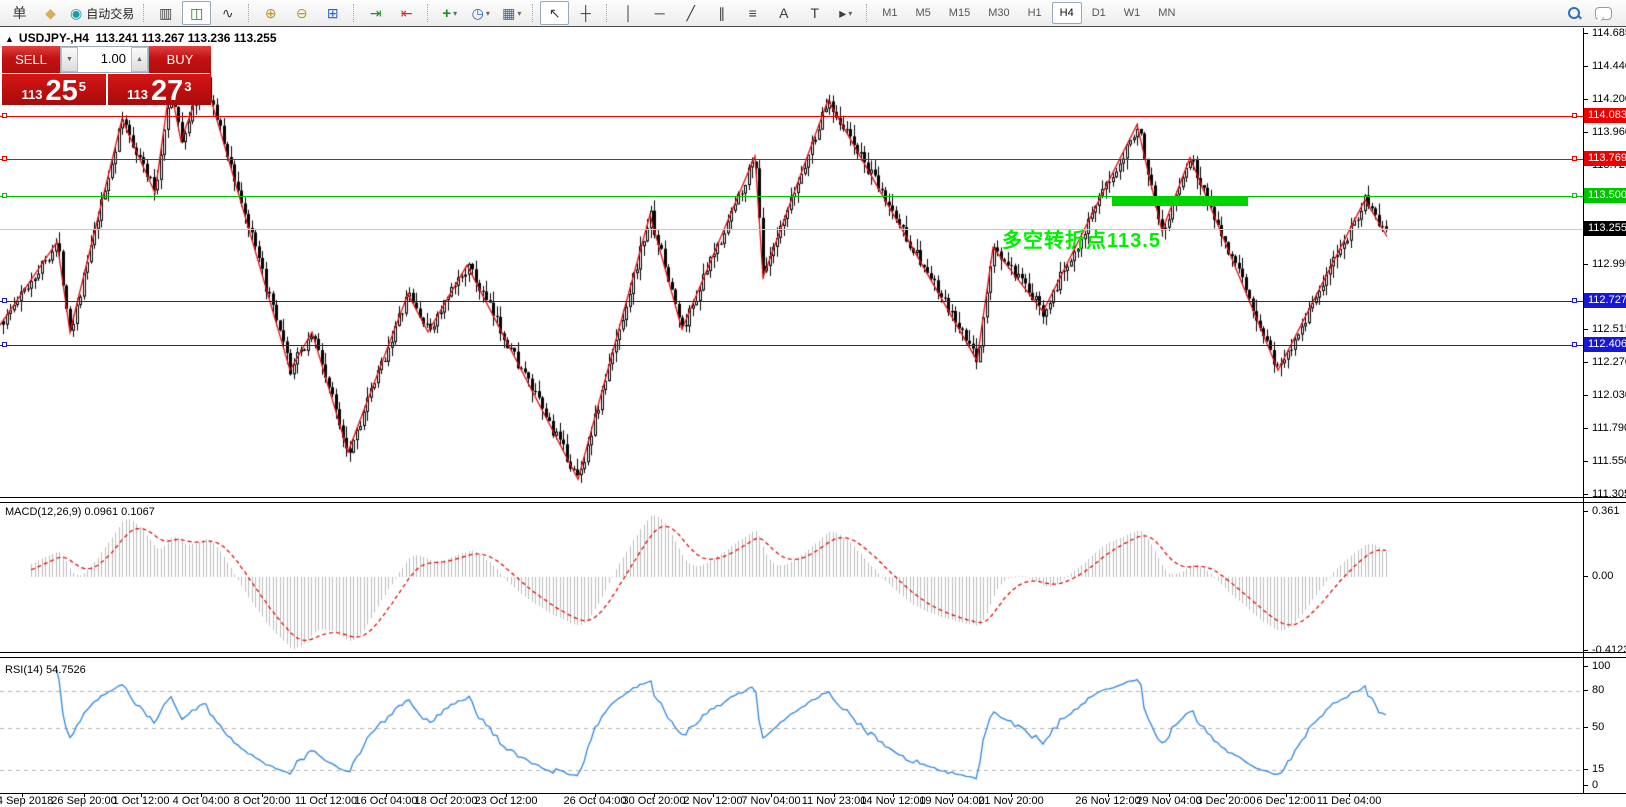 This screenshot has height=807, width=1626. I want to click on bar-chart-icon: ▥, so click(166, 13).